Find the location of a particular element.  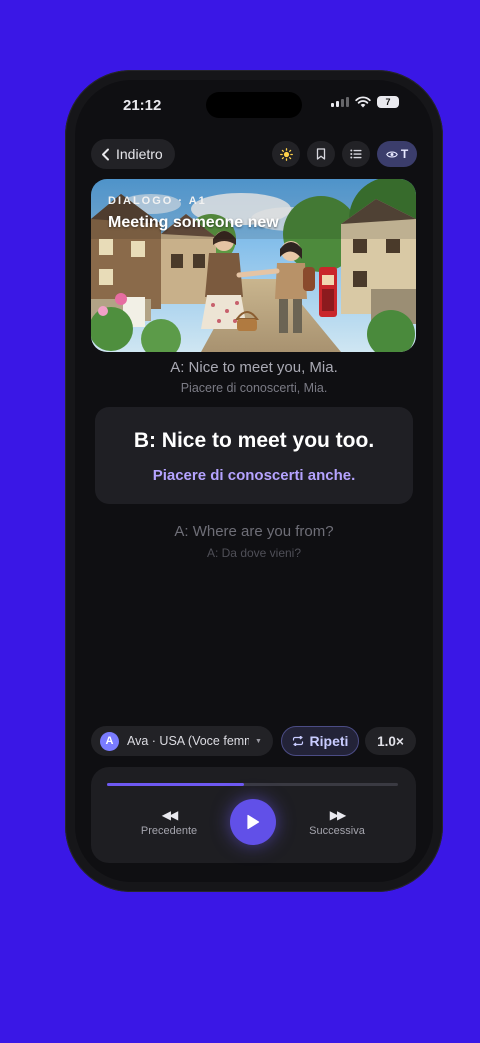

dropdown-caret-icon: ▼ is located at coordinates (258, 741).